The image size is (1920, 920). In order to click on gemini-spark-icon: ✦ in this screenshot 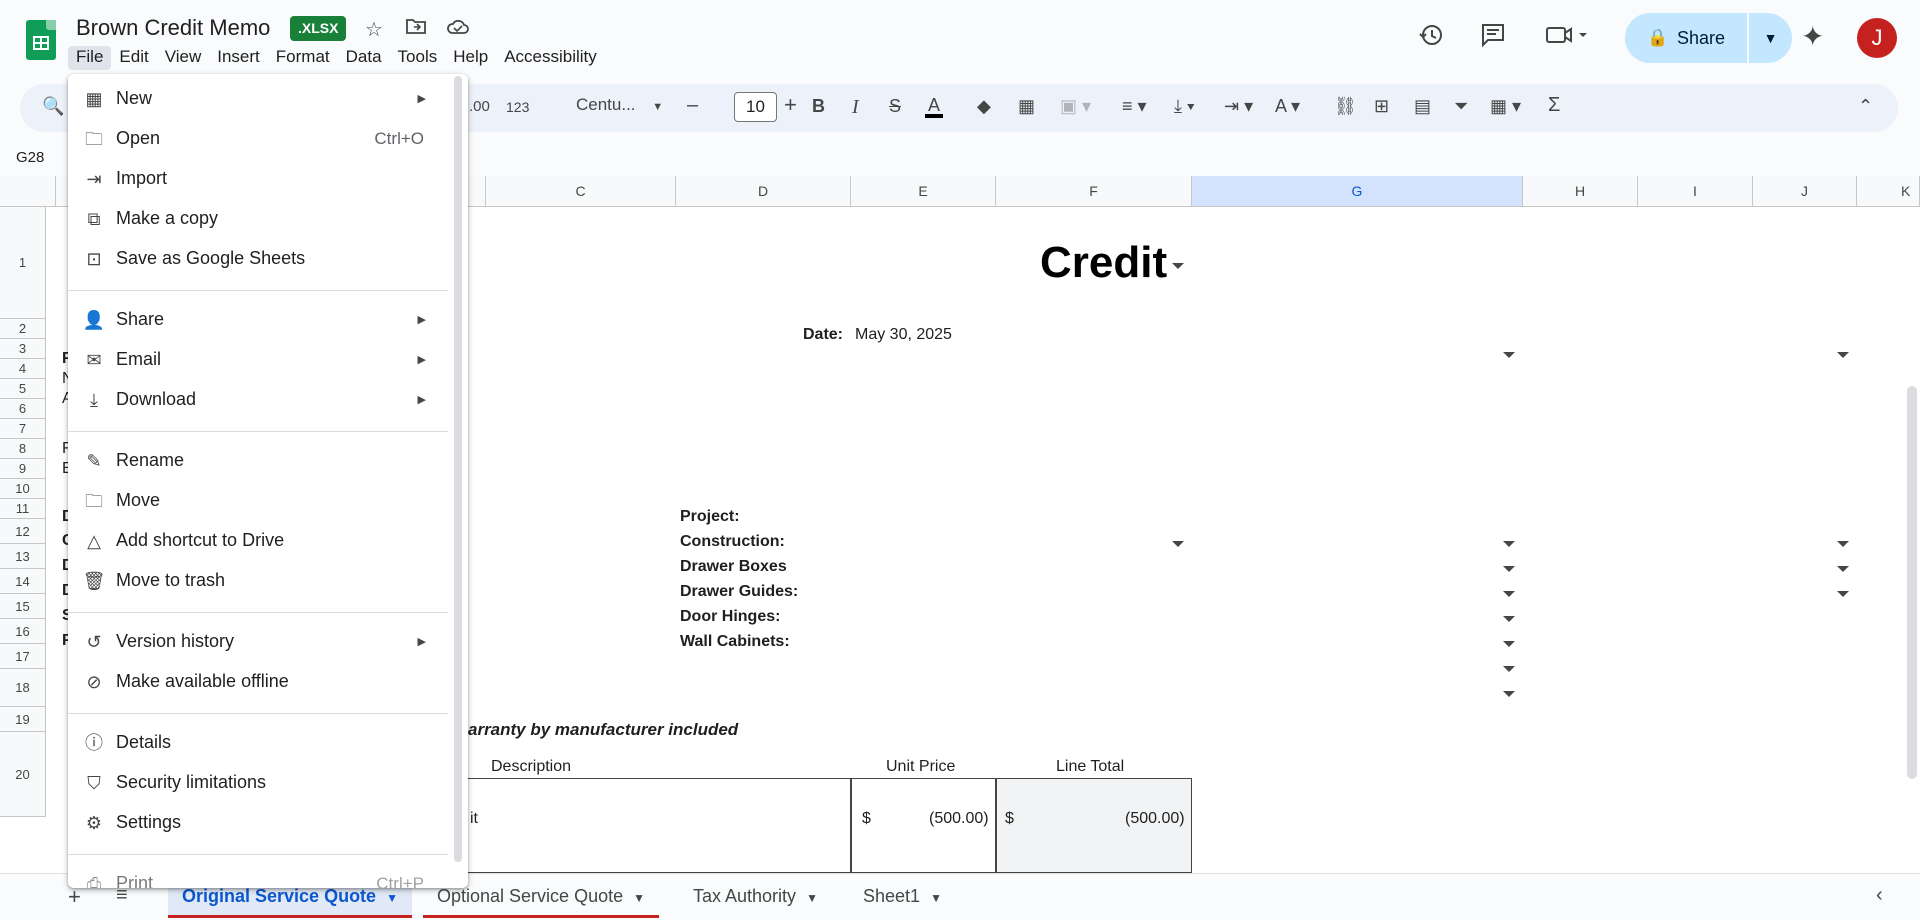, I will do `click(1812, 36)`.